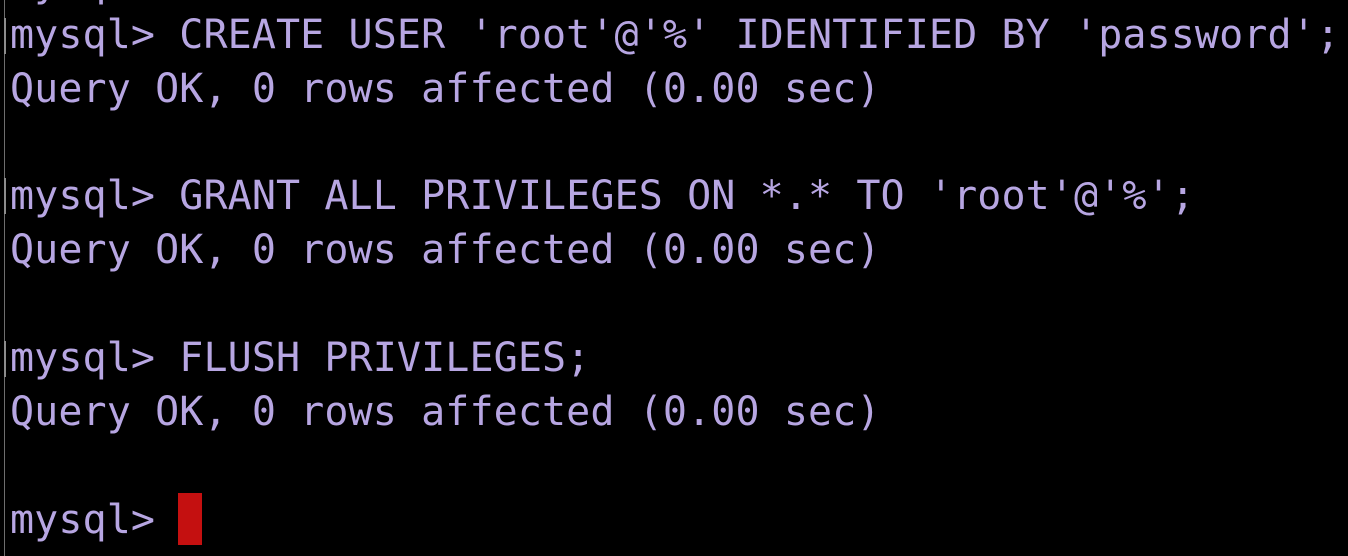 This screenshot has height=556, width=1348. What do you see at coordinates (300, 358) in the screenshot?
I see `terminal-line-flush-privileges: mysql> FLUSH PRIVILEGES;` at bounding box center [300, 358].